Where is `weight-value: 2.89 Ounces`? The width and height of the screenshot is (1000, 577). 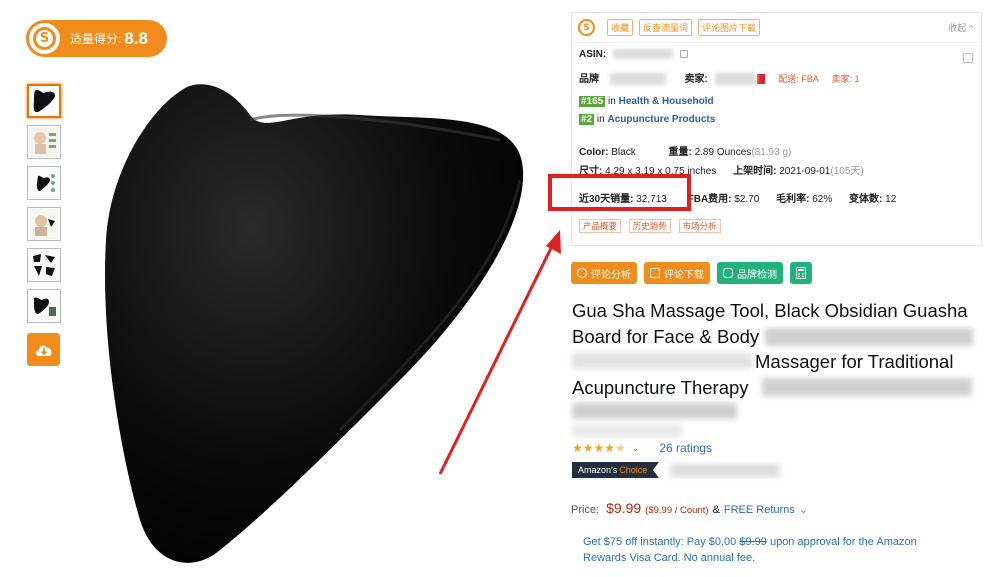 weight-value: 2.89 Ounces is located at coordinates (723, 152).